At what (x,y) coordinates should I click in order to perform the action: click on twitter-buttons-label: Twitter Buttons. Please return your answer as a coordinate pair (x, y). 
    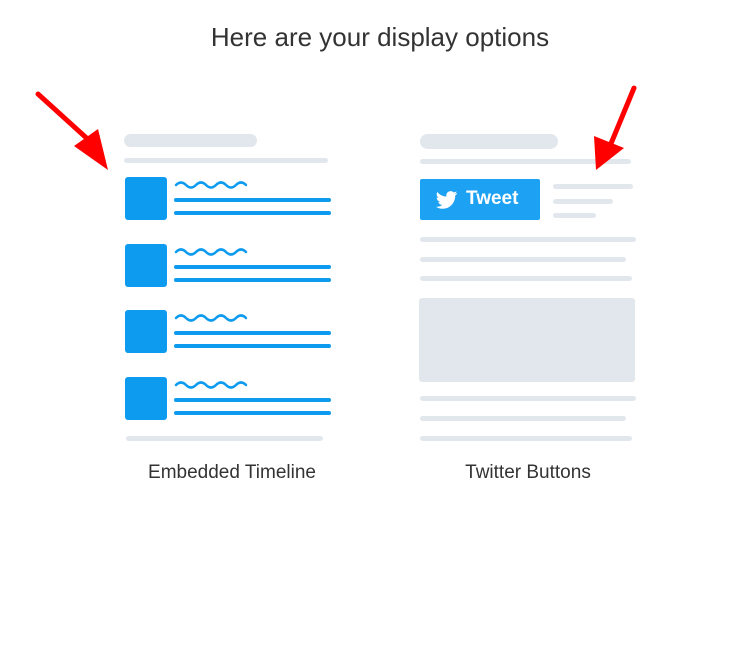
    Looking at the image, I should click on (528, 472).